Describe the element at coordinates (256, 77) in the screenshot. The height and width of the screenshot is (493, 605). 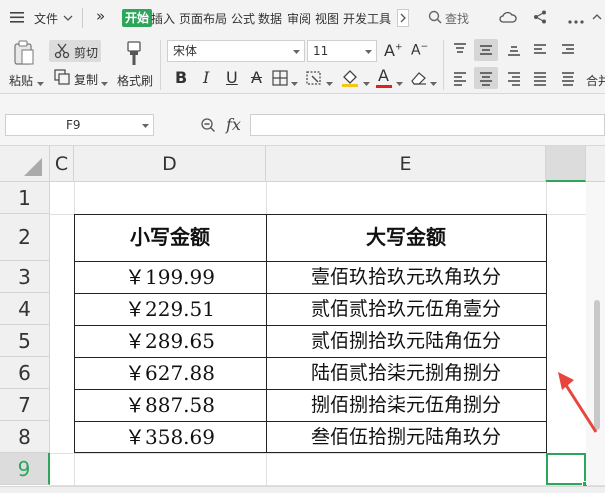
I see `strikethrough-button: A` at that location.